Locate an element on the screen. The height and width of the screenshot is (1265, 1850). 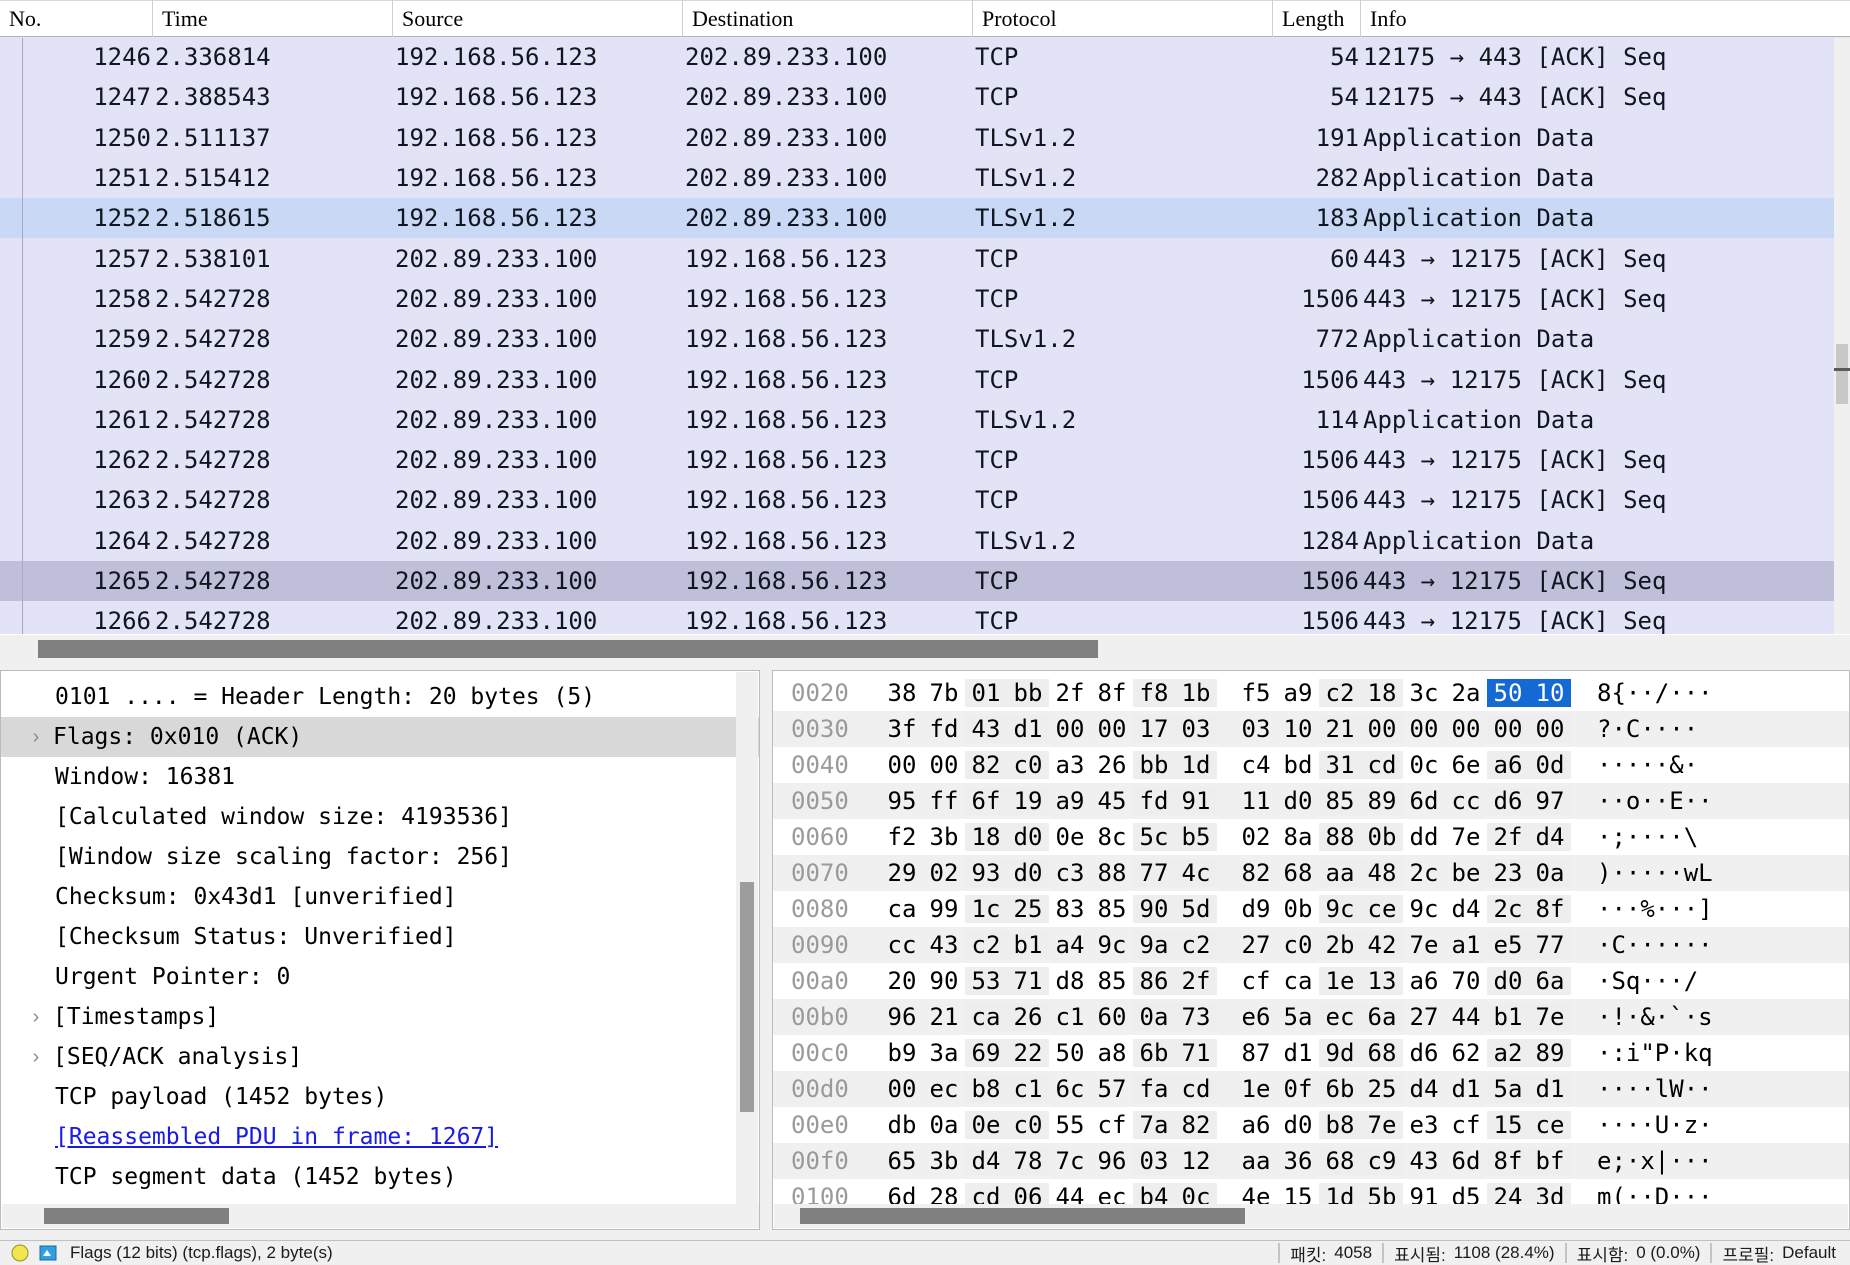
hex-byte: 2a is located at coordinates (1466, 693).